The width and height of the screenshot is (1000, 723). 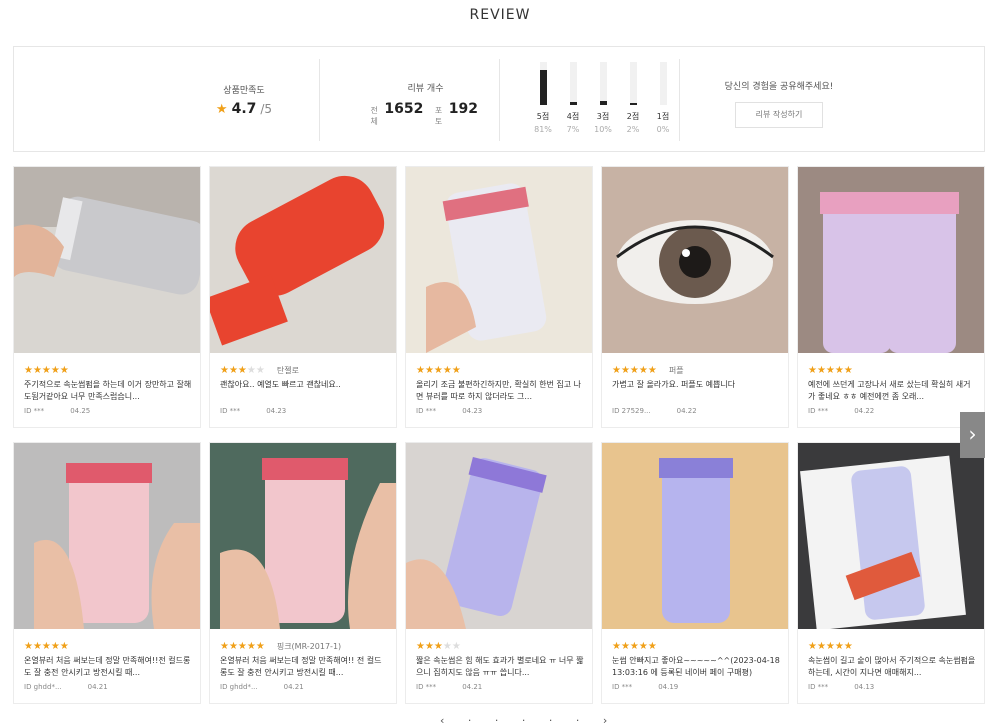 What do you see at coordinates (633, 98) in the screenshot?
I see `dist-2: 2점 2%` at bounding box center [633, 98].